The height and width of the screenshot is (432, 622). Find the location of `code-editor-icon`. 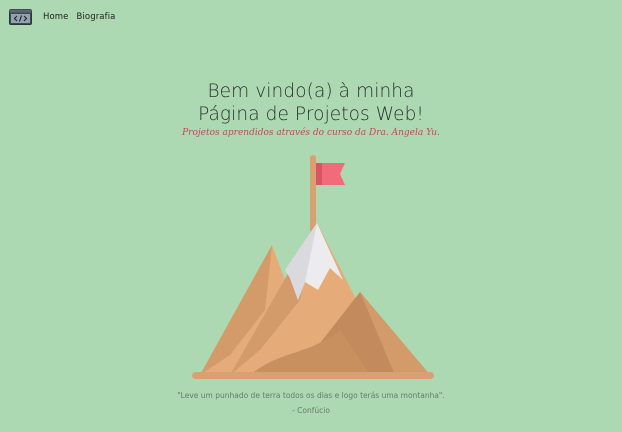

code-editor-icon is located at coordinates (20, 17).